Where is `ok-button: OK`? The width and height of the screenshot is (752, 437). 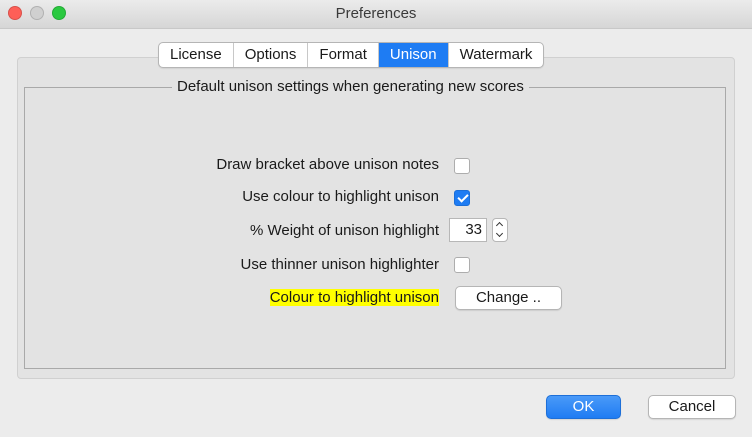
ok-button: OK is located at coordinates (583, 407).